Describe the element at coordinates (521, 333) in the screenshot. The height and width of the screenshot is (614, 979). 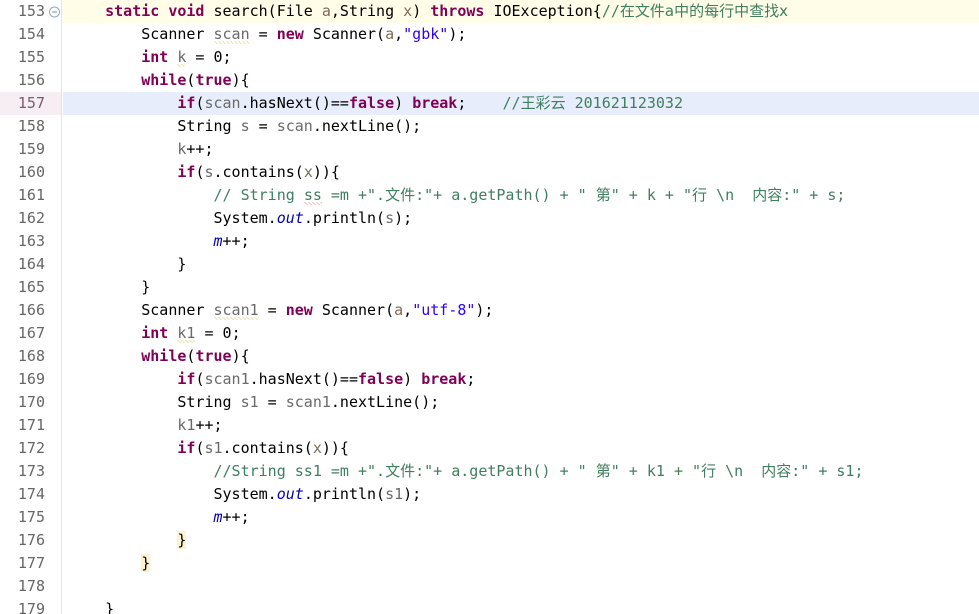
I see `code-line-167: int k1 = 0;` at that location.